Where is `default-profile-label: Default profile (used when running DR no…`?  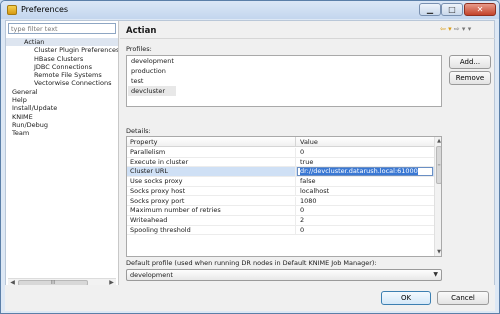
default-profile-label: Default profile (used when running DR no… is located at coordinates (251, 263).